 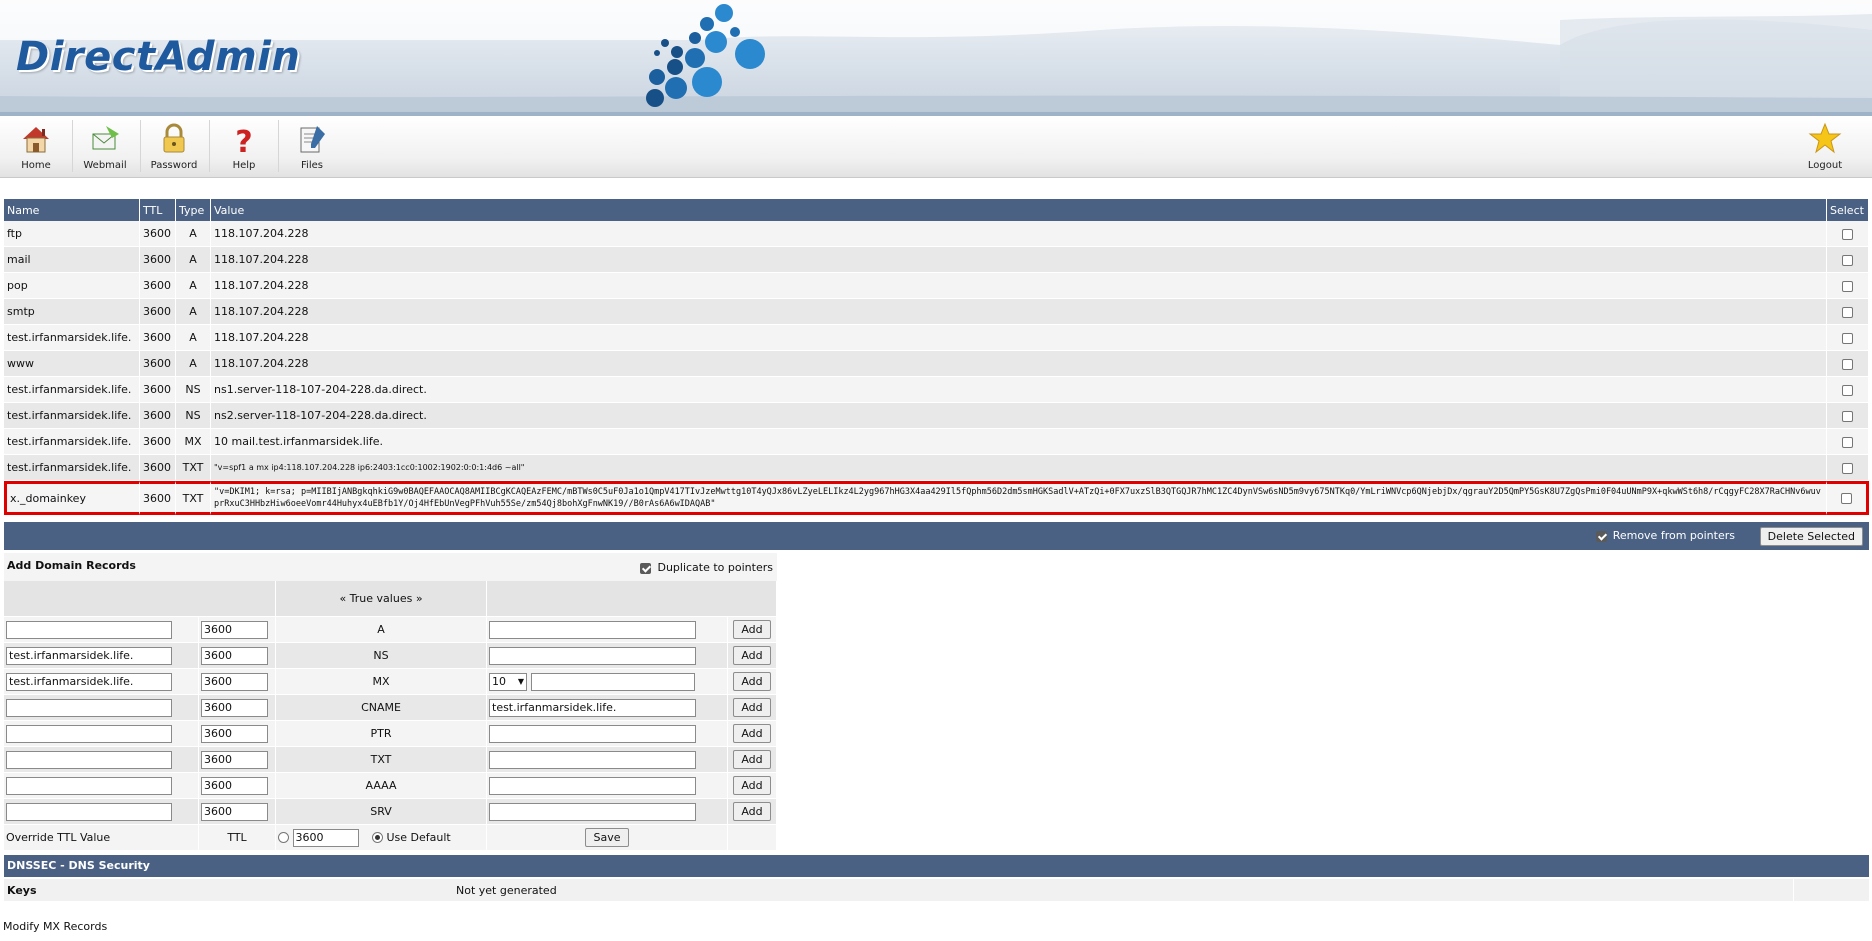 I want to click on table-row: pop 3600 A 118.107.204.228, so click(x=936, y=286).